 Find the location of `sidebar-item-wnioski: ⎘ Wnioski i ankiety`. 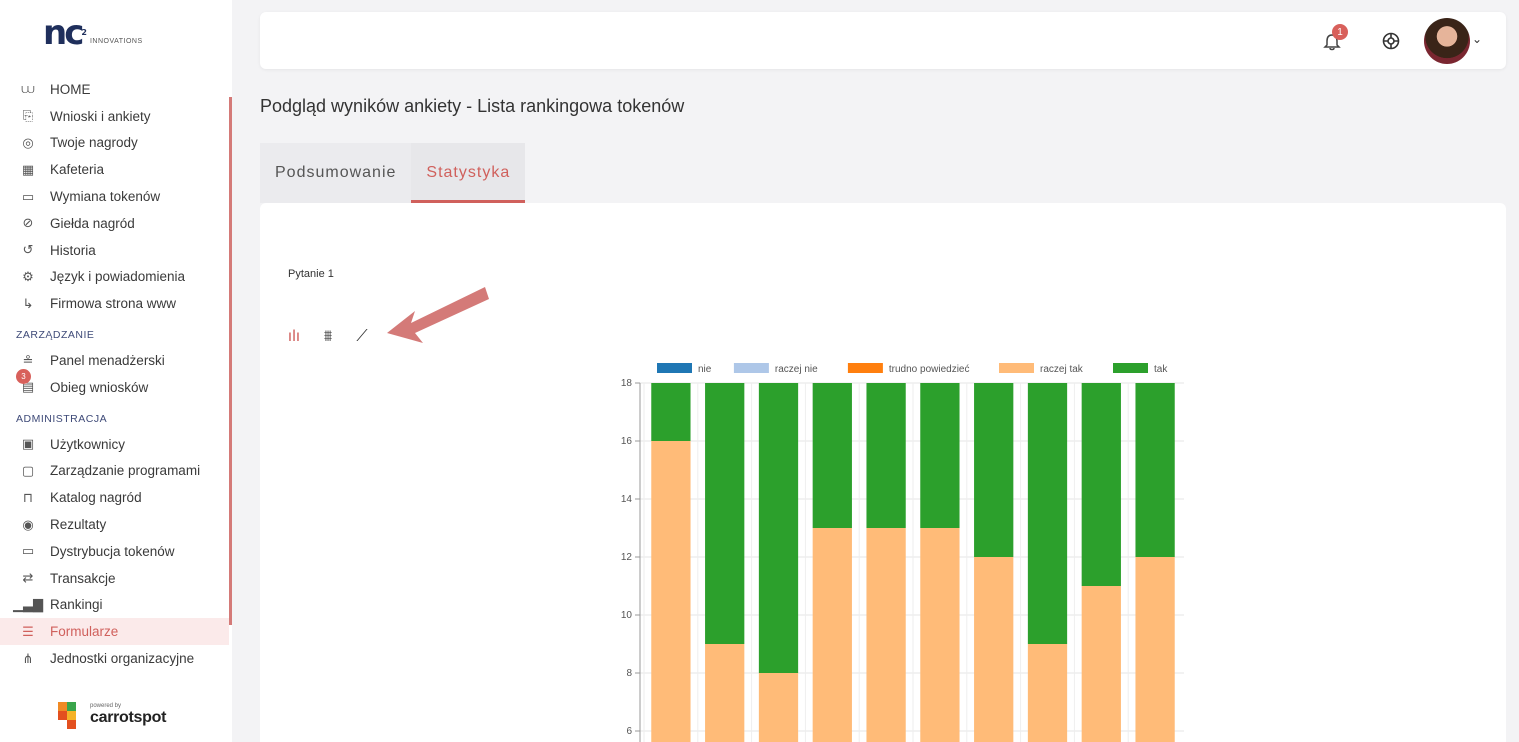

sidebar-item-wnioski: ⎘ Wnioski i ankiety is located at coordinates (114, 116).